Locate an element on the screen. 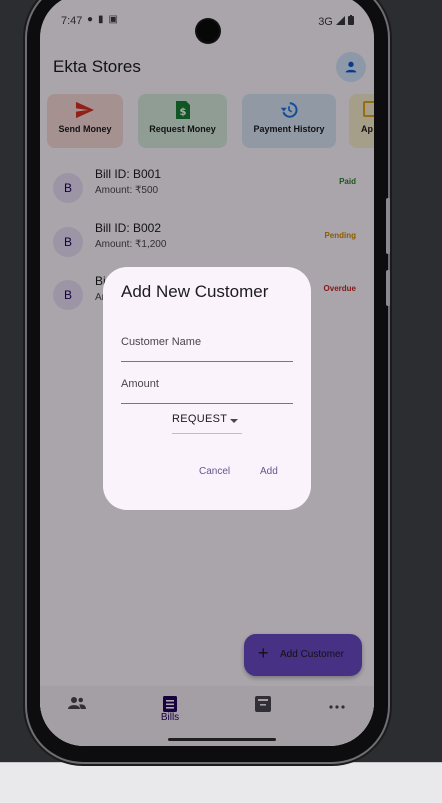 Image resolution: width=442 pixels, height=803 pixels. amount-field is located at coordinates (207, 386).